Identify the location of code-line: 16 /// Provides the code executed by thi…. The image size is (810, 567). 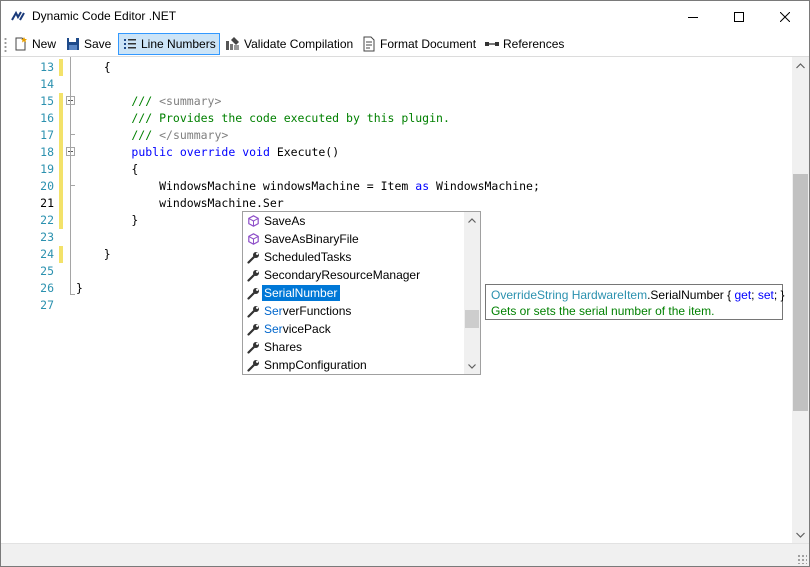
(396, 118).